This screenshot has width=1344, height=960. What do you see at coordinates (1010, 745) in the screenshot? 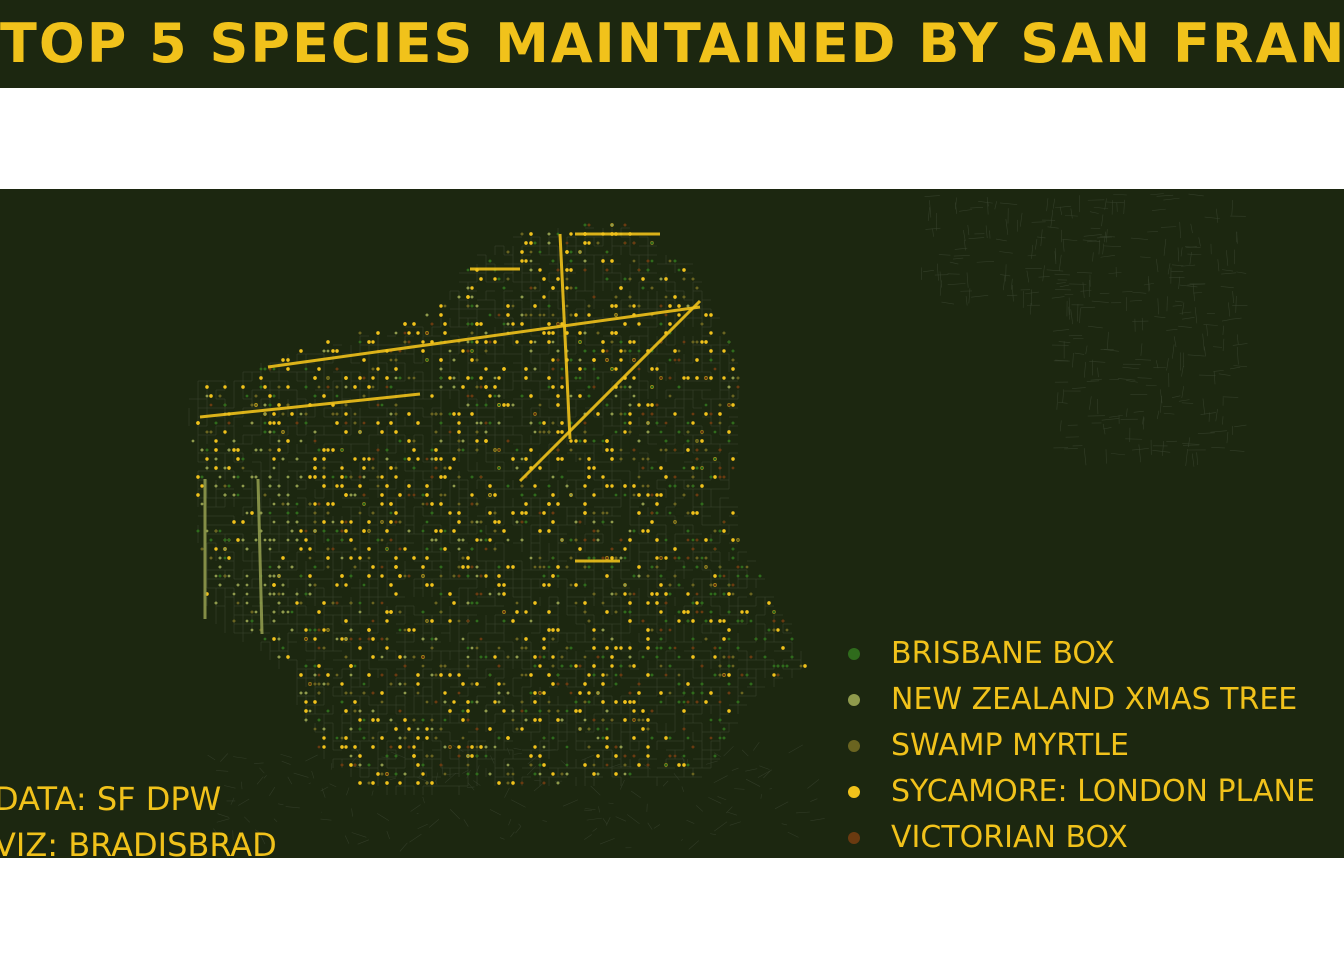
I see `legend-label: SWAMP MYRTLE` at bounding box center [1010, 745].